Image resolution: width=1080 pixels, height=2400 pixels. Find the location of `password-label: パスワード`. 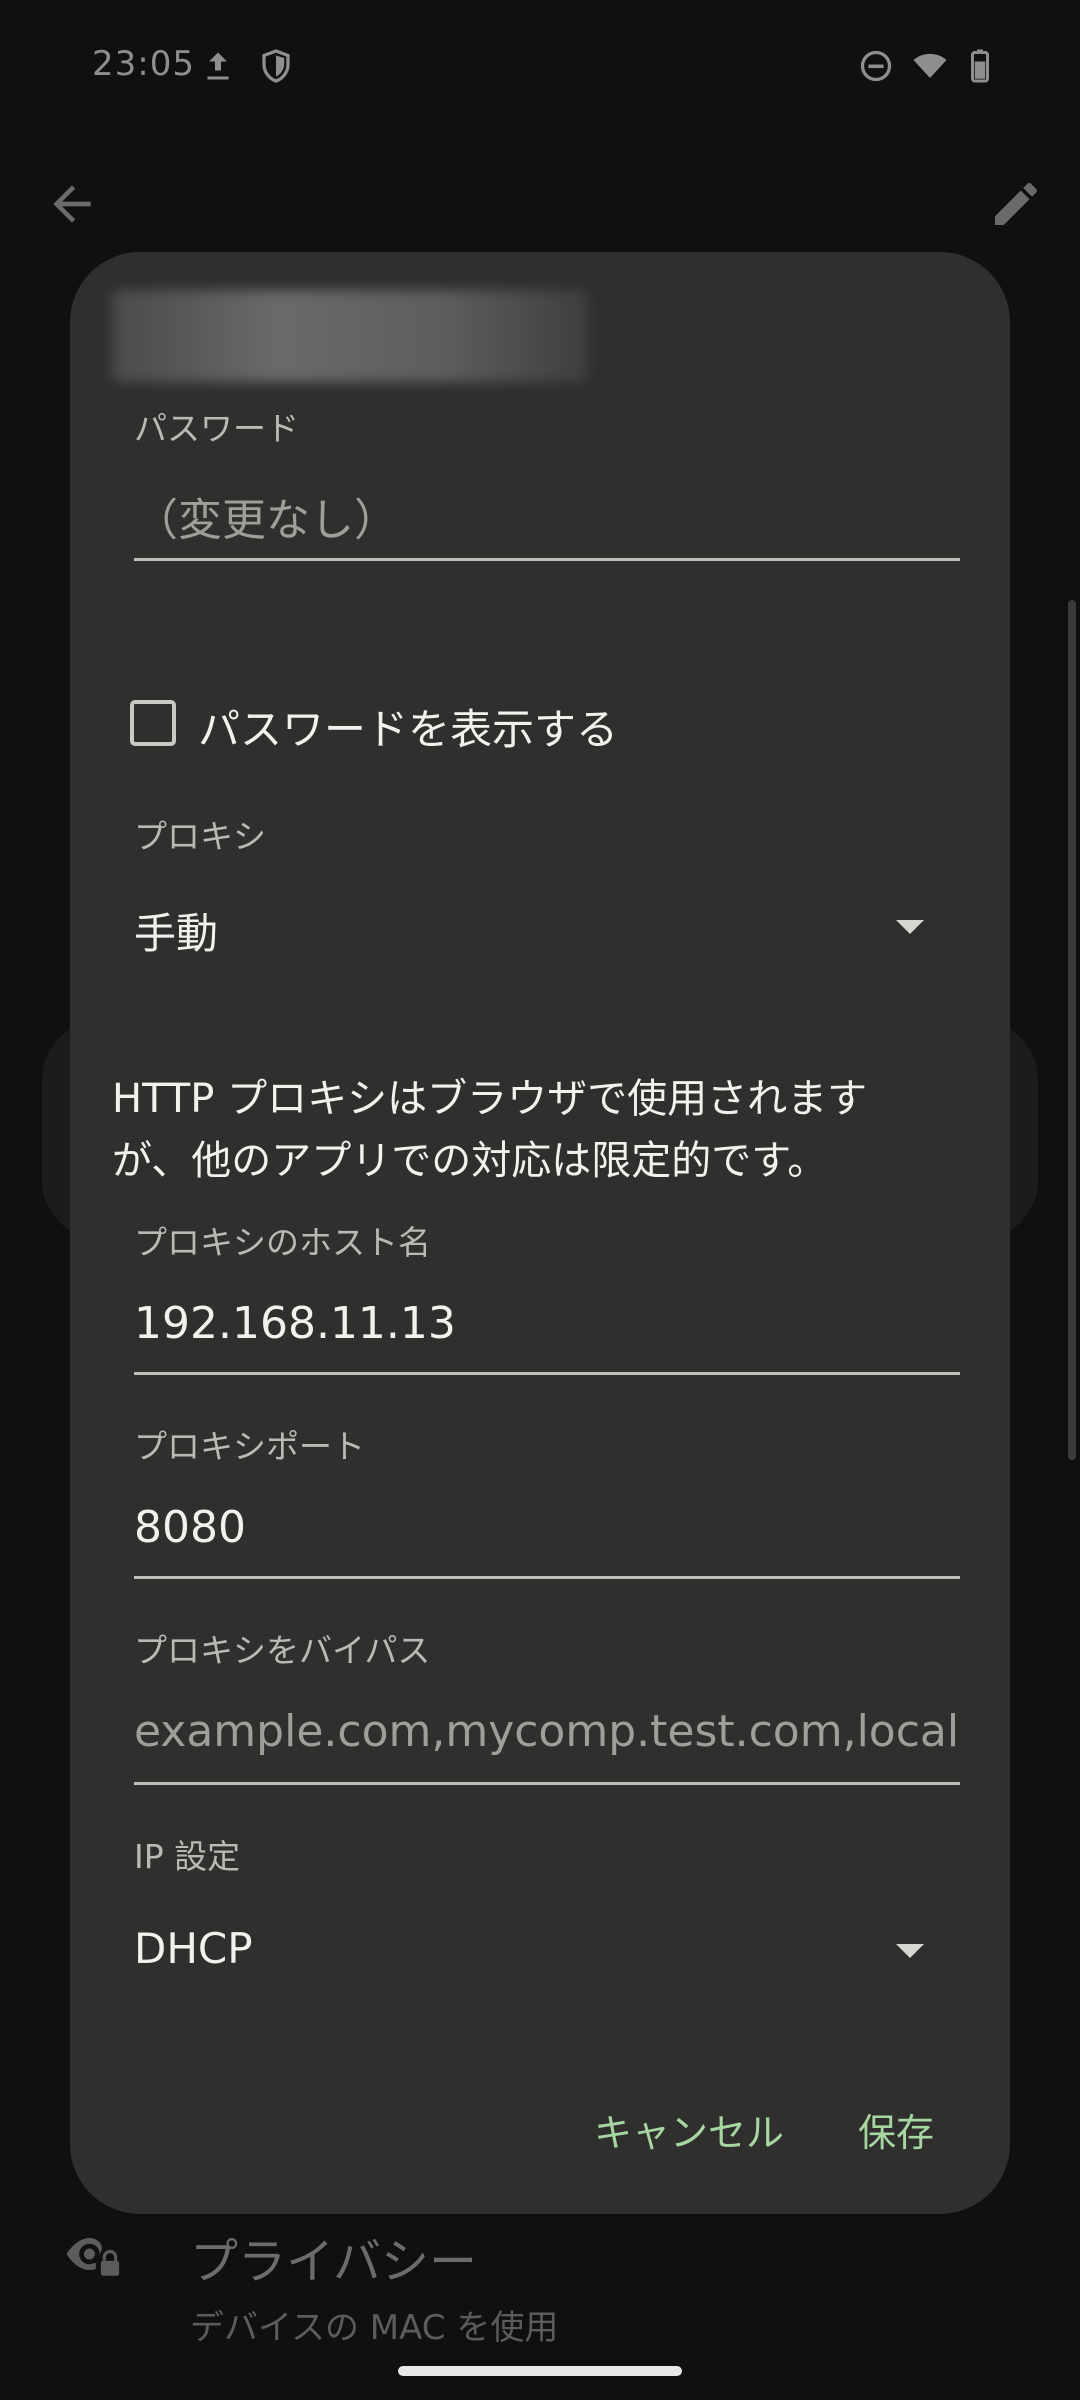

password-label: パスワード is located at coordinates (216, 428).